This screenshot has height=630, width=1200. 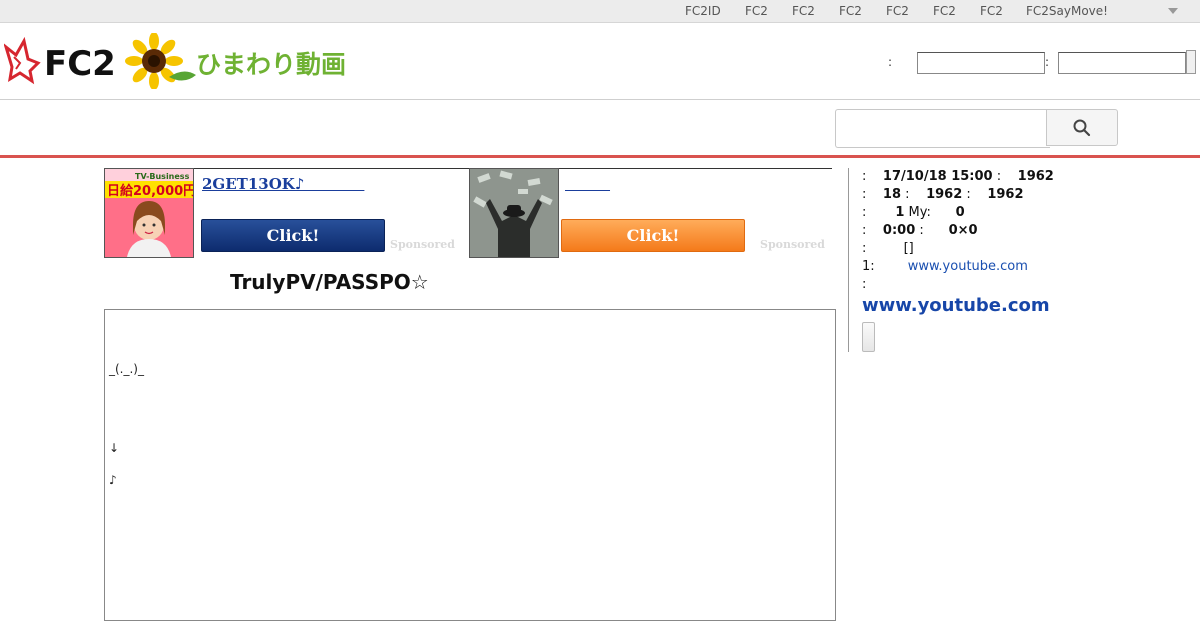 I want to click on search-icon, so click(x=1082, y=128).